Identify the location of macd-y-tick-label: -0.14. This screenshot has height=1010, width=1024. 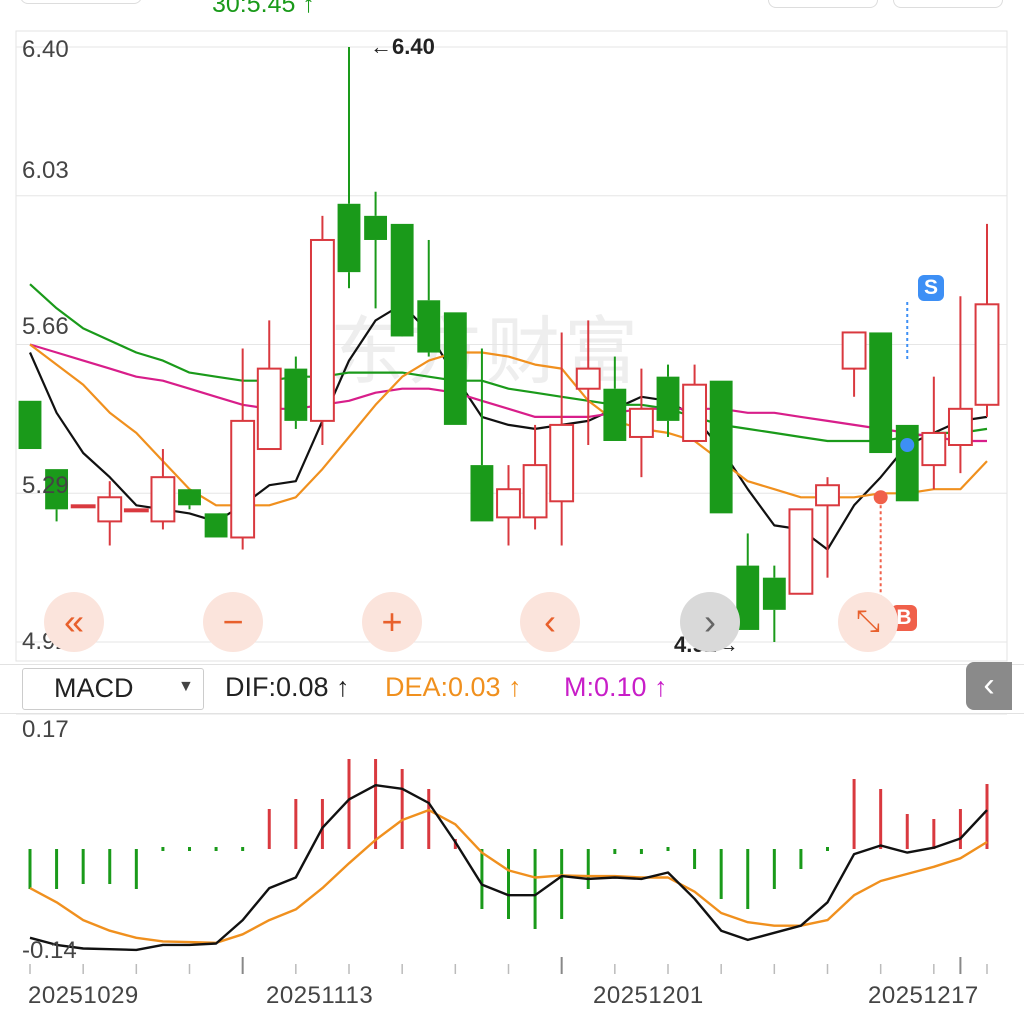
(49, 950).